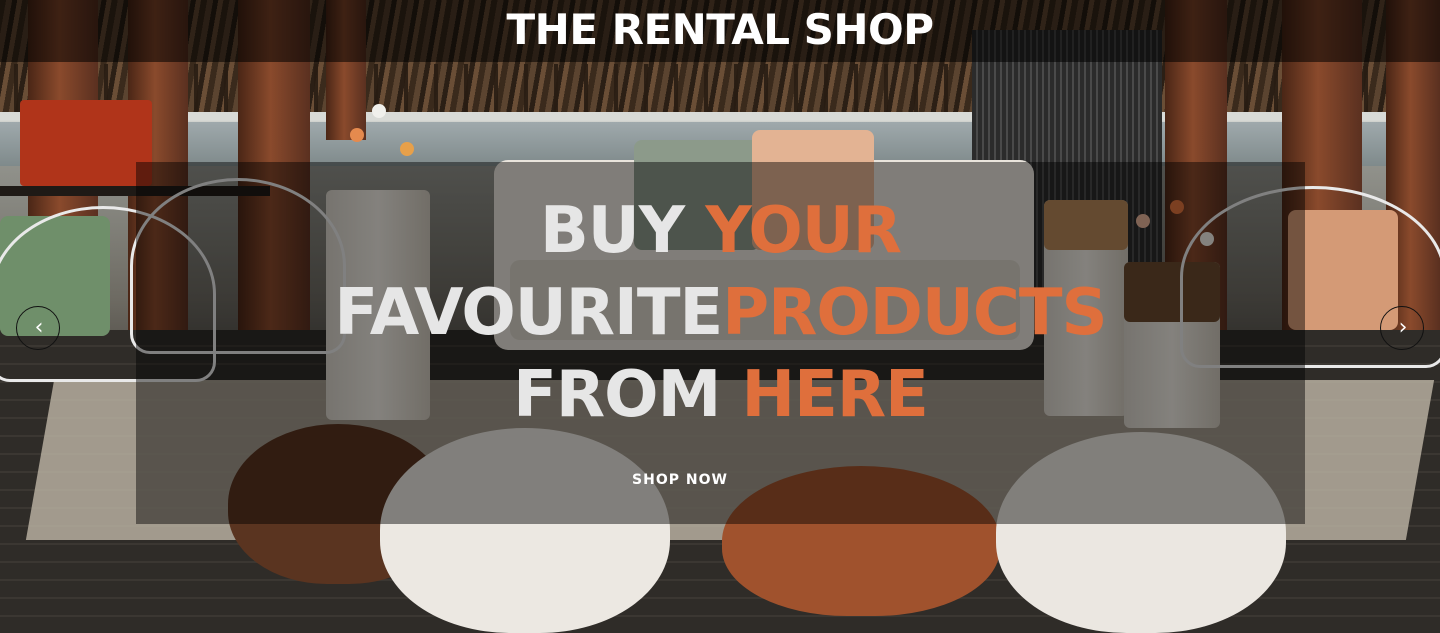 The width and height of the screenshot is (1440, 633). I want to click on headline-word: FAVOURITE, so click(528, 313).